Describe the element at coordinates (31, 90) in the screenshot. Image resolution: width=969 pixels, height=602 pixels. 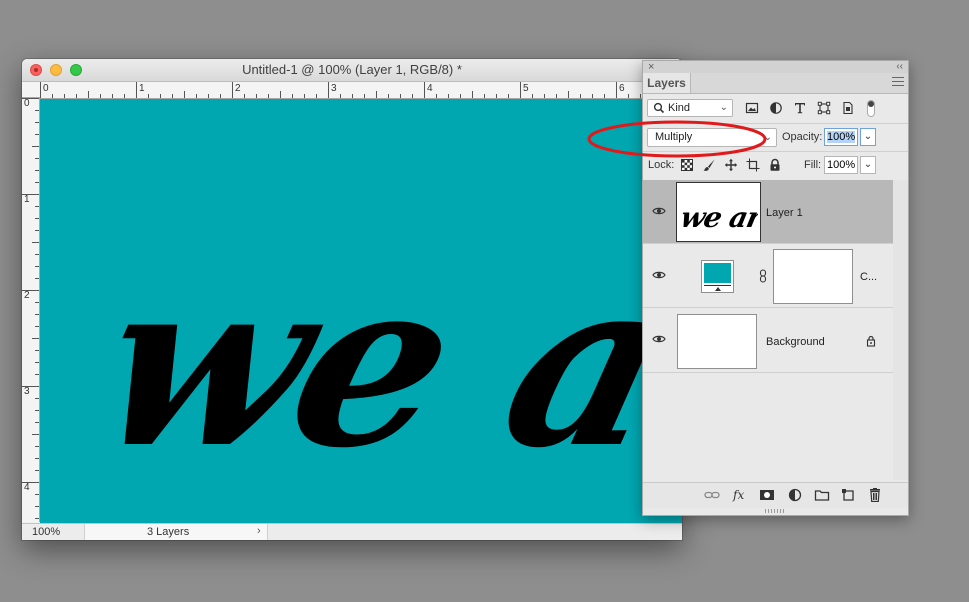
I see `ruler-origin` at that location.